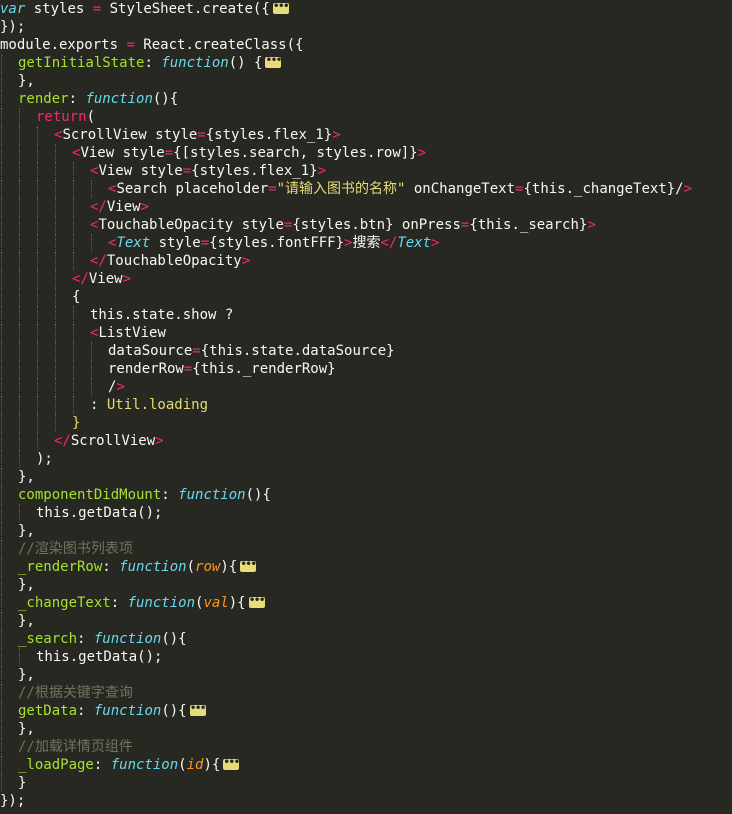  What do you see at coordinates (366, 441) in the screenshot?
I see `code-line: </ScrollView>` at bounding box center [366, 441].